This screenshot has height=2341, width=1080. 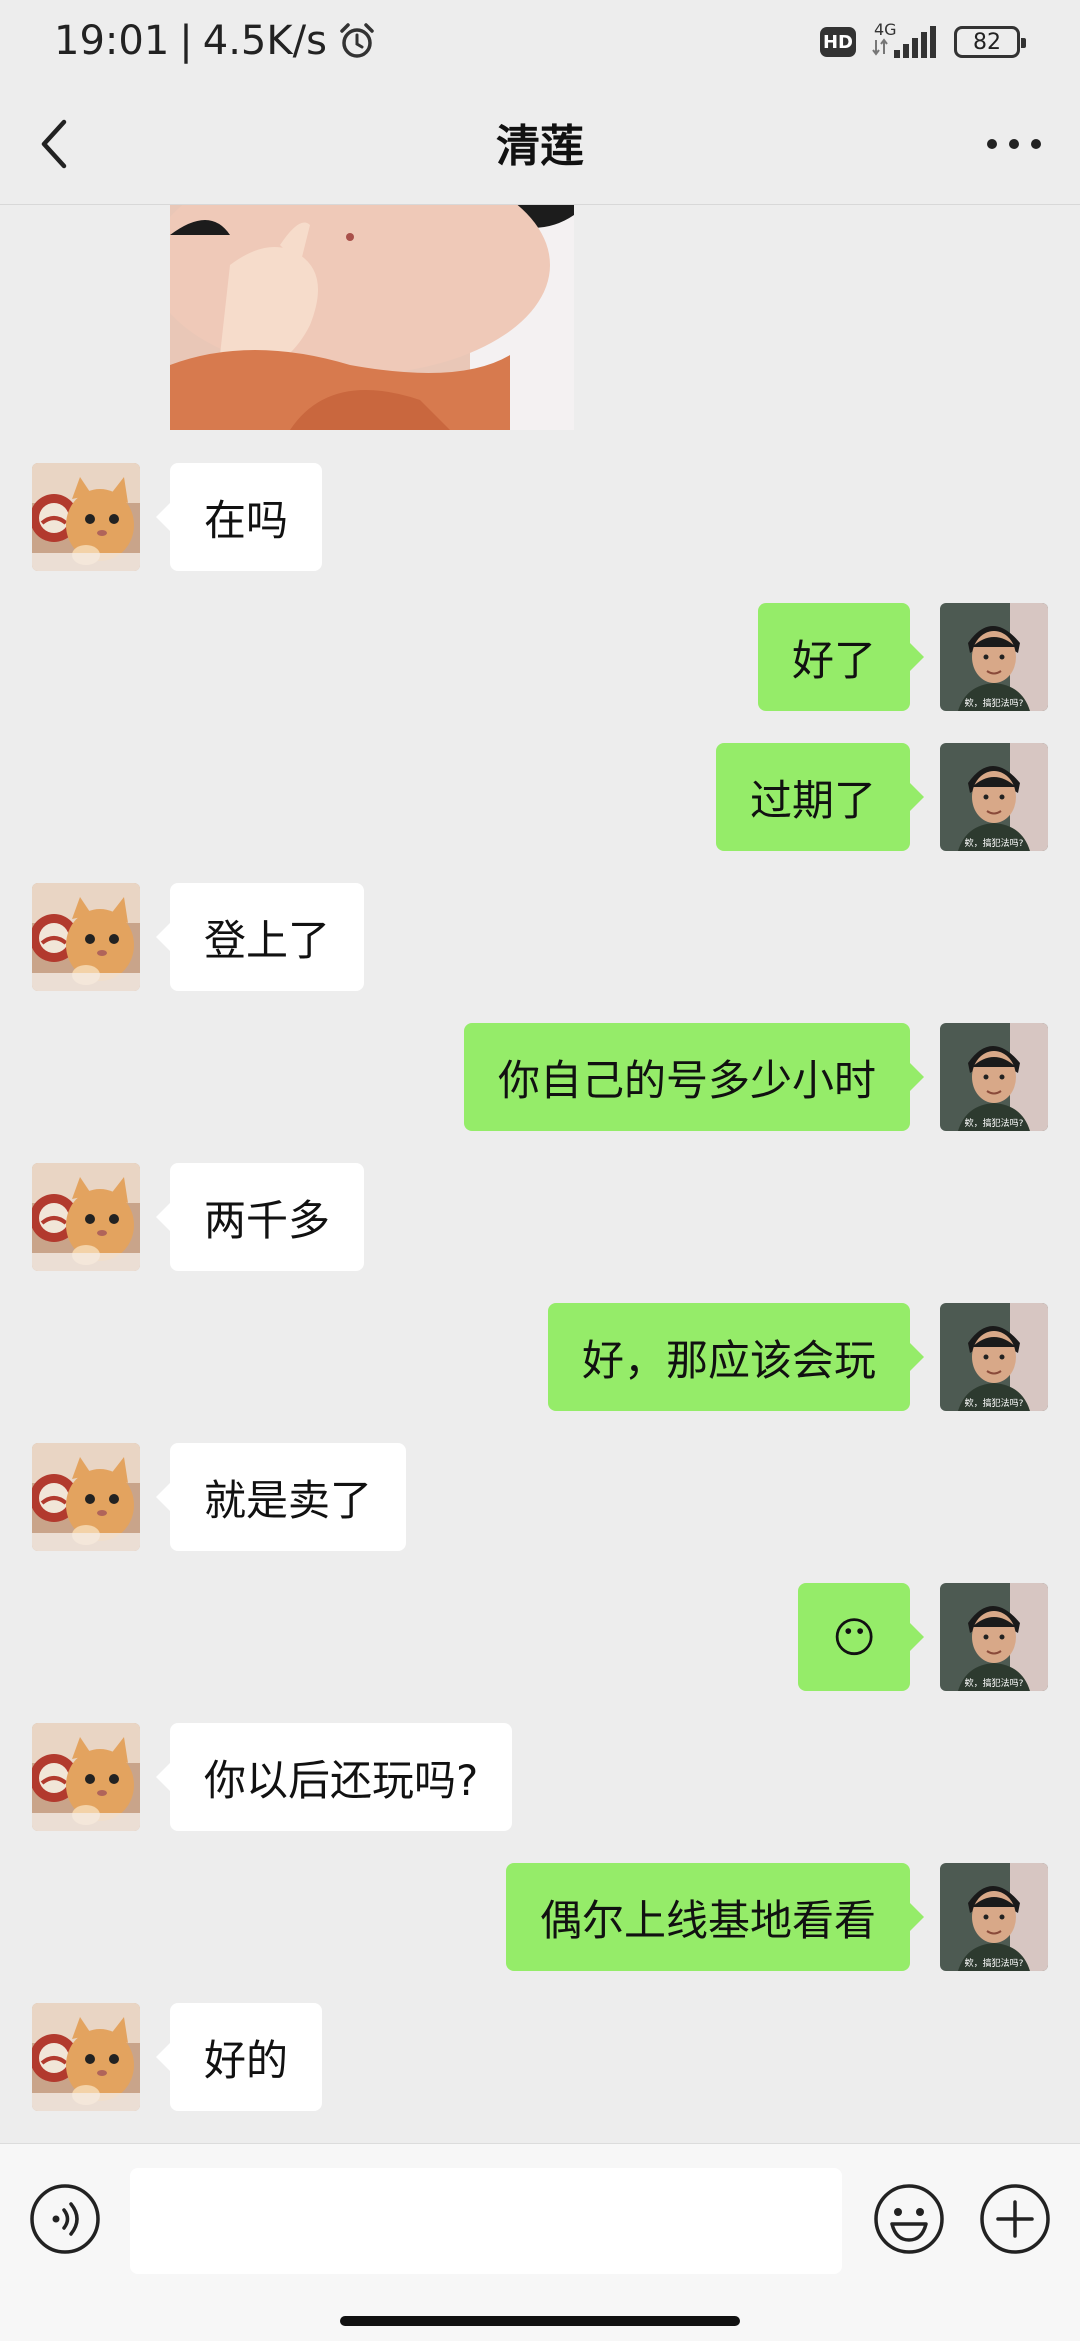 What do you see at coordinates (281, 1497) in the screenshot?
I see `message-bubble: 就是卖了` at bounding box center [281, 1497].